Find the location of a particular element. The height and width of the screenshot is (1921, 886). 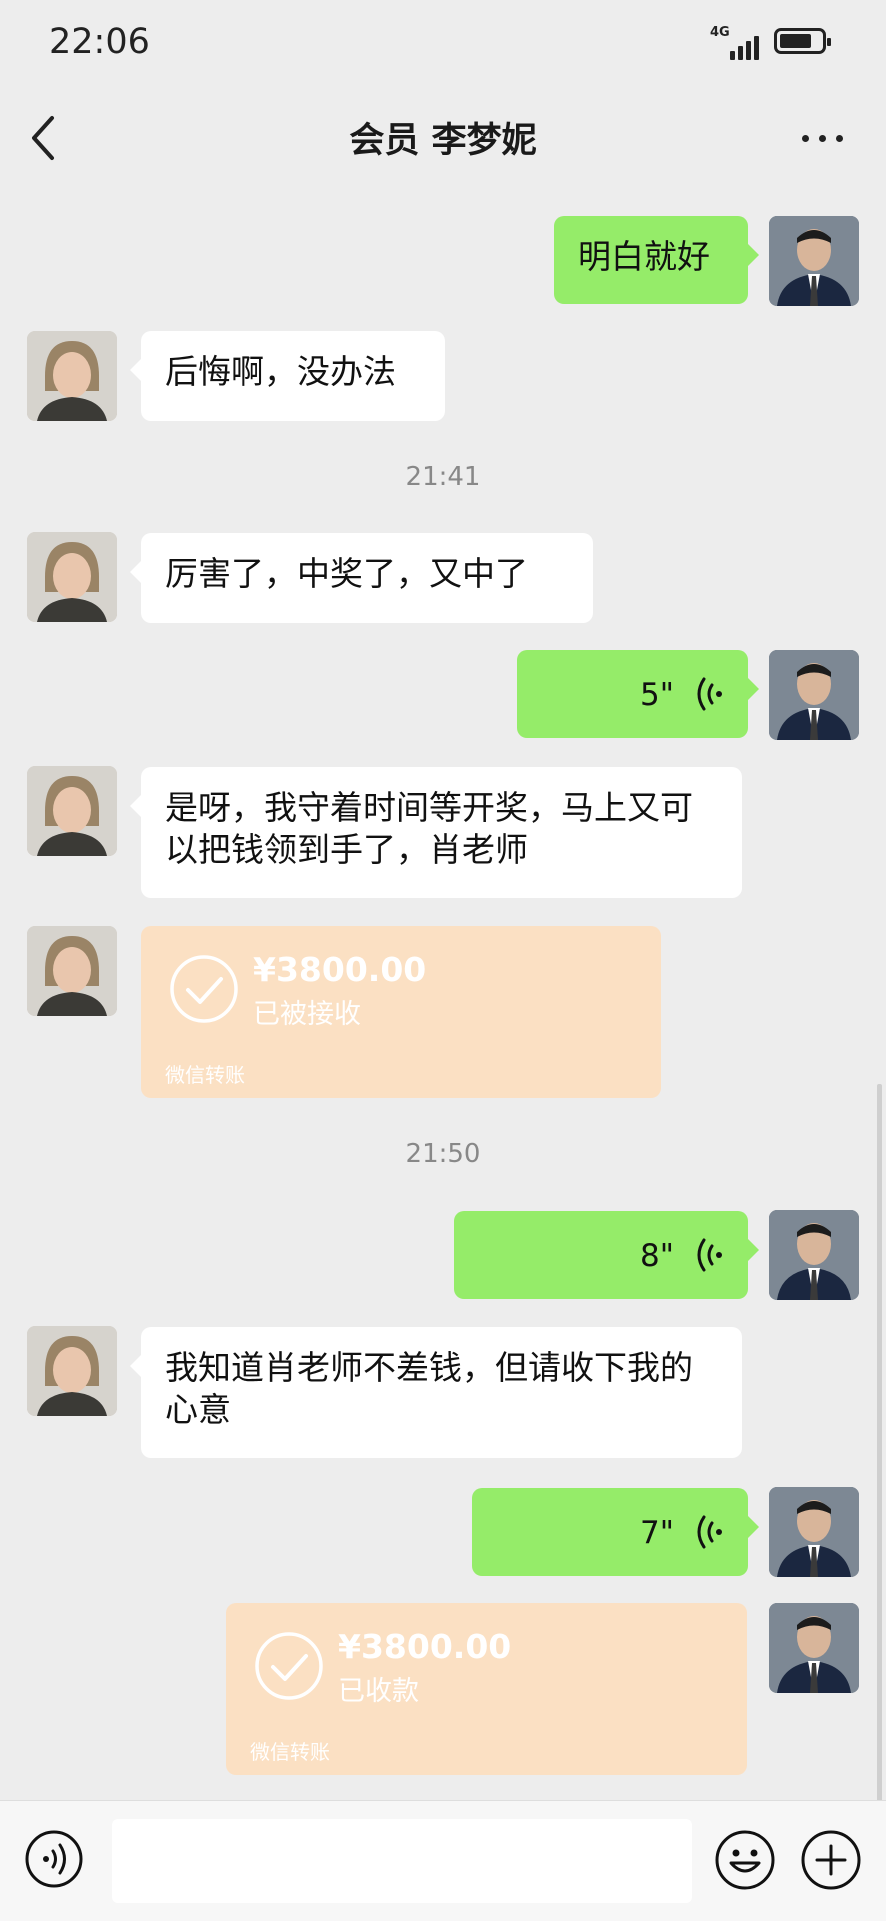

message-bubble-received: 厉害了，中奖了，又中了 is located at coordinates (361, 578).